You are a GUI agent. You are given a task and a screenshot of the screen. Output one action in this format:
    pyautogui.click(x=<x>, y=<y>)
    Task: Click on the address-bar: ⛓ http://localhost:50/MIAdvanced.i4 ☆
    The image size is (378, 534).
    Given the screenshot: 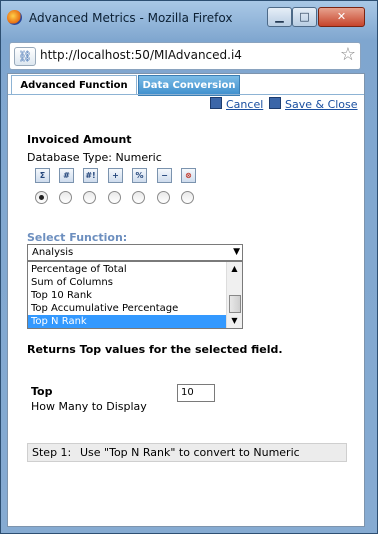 What is the action you would take?
    pyautogui.click(x=185, y=56)
    